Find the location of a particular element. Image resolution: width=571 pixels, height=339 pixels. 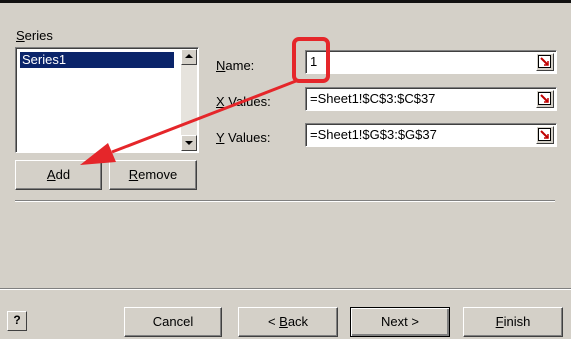

arrow-head is located at coordinates (98, 154).